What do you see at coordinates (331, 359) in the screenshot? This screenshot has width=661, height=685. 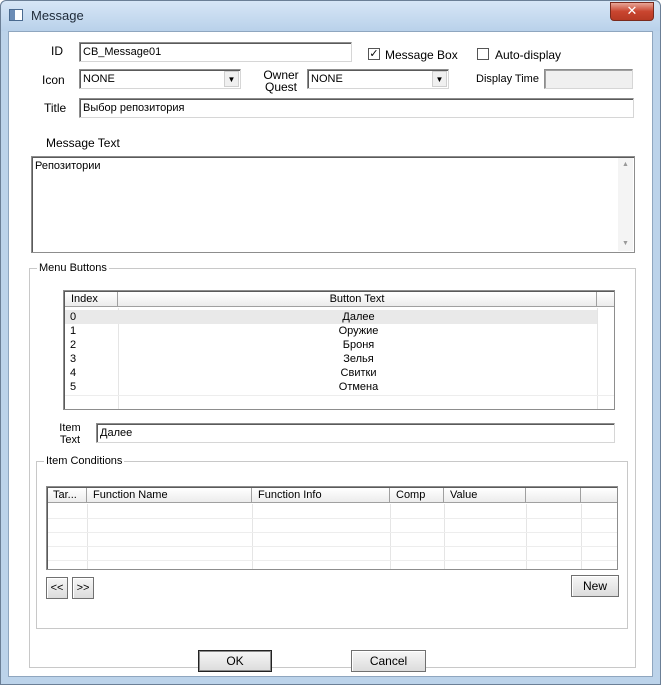 I see `list-item: 3 Зелья` at bounding box center [331, 359].